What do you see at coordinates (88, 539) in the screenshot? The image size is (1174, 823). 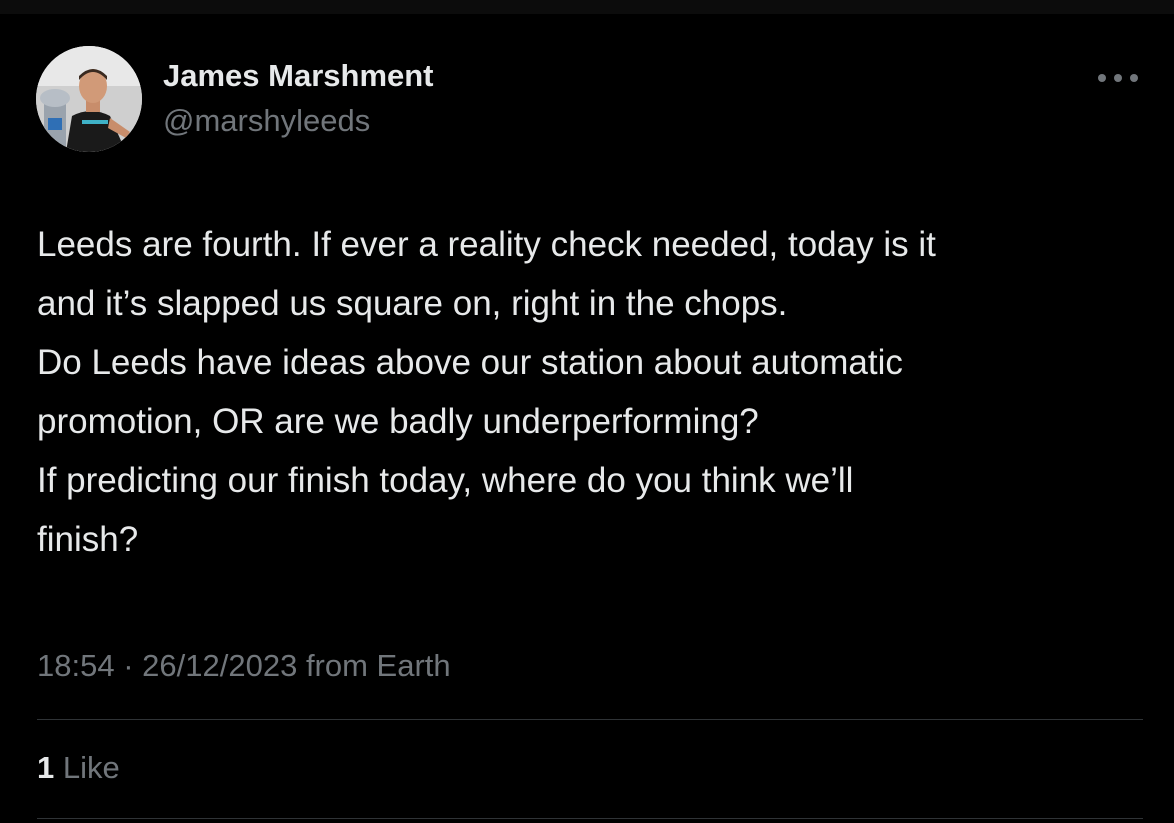 I see `tweet-text-line: finish?` at bounding box center [88, 539].